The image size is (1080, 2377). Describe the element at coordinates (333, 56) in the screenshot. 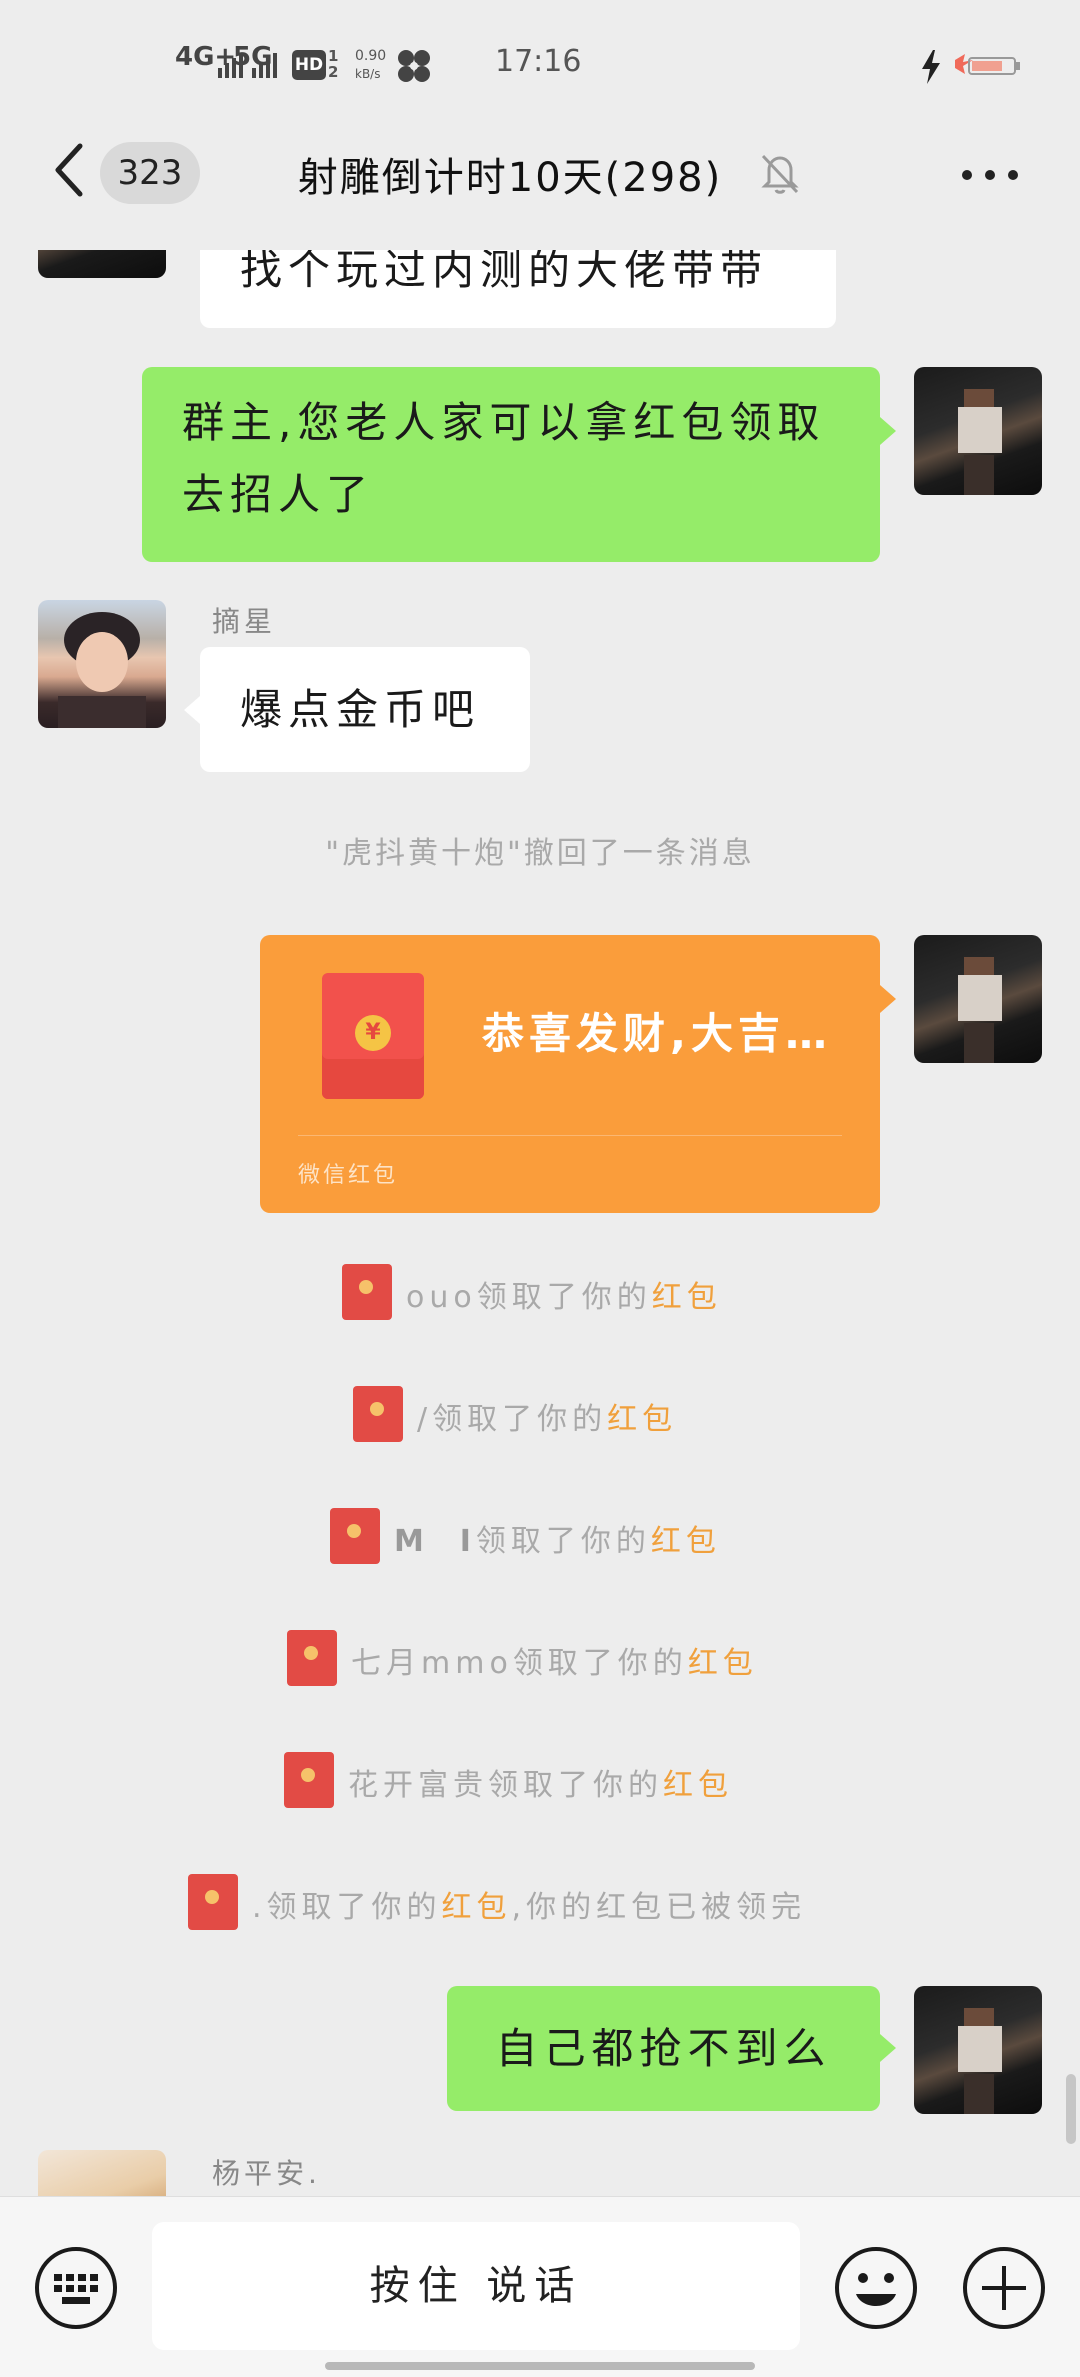

I see `hd-sub-1: 1` at that location.